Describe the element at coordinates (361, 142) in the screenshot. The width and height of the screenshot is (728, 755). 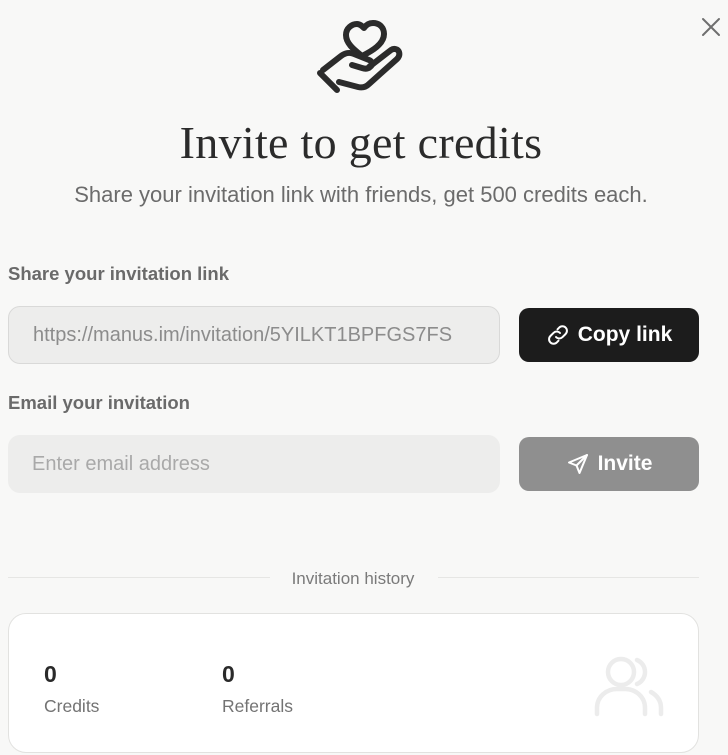
I see `page-title: Invite to get credits` at that location.